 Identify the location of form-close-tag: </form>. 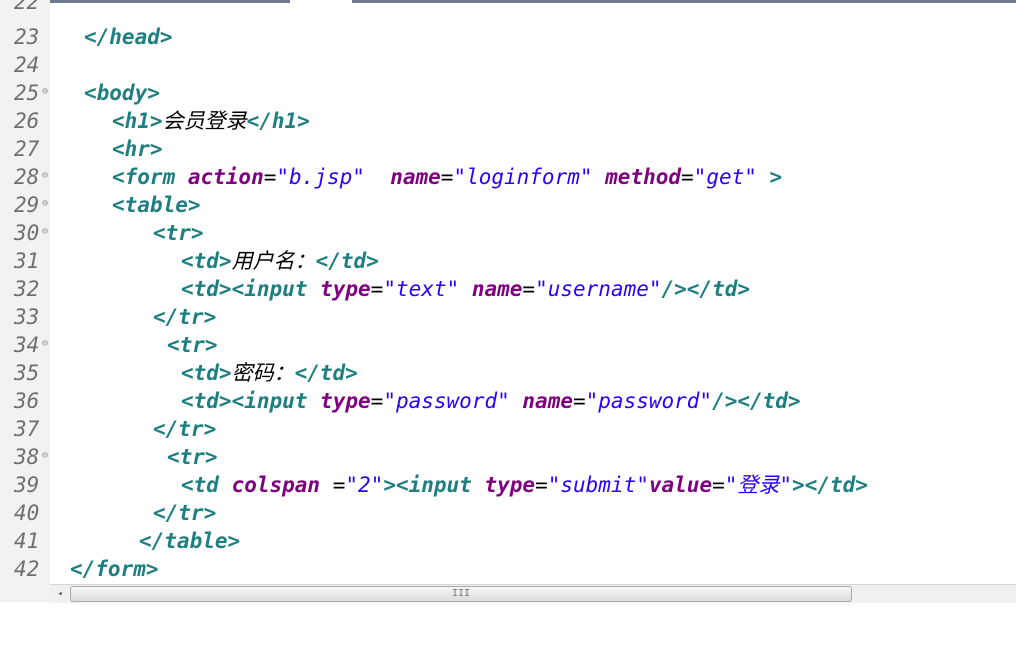
(114, 569).